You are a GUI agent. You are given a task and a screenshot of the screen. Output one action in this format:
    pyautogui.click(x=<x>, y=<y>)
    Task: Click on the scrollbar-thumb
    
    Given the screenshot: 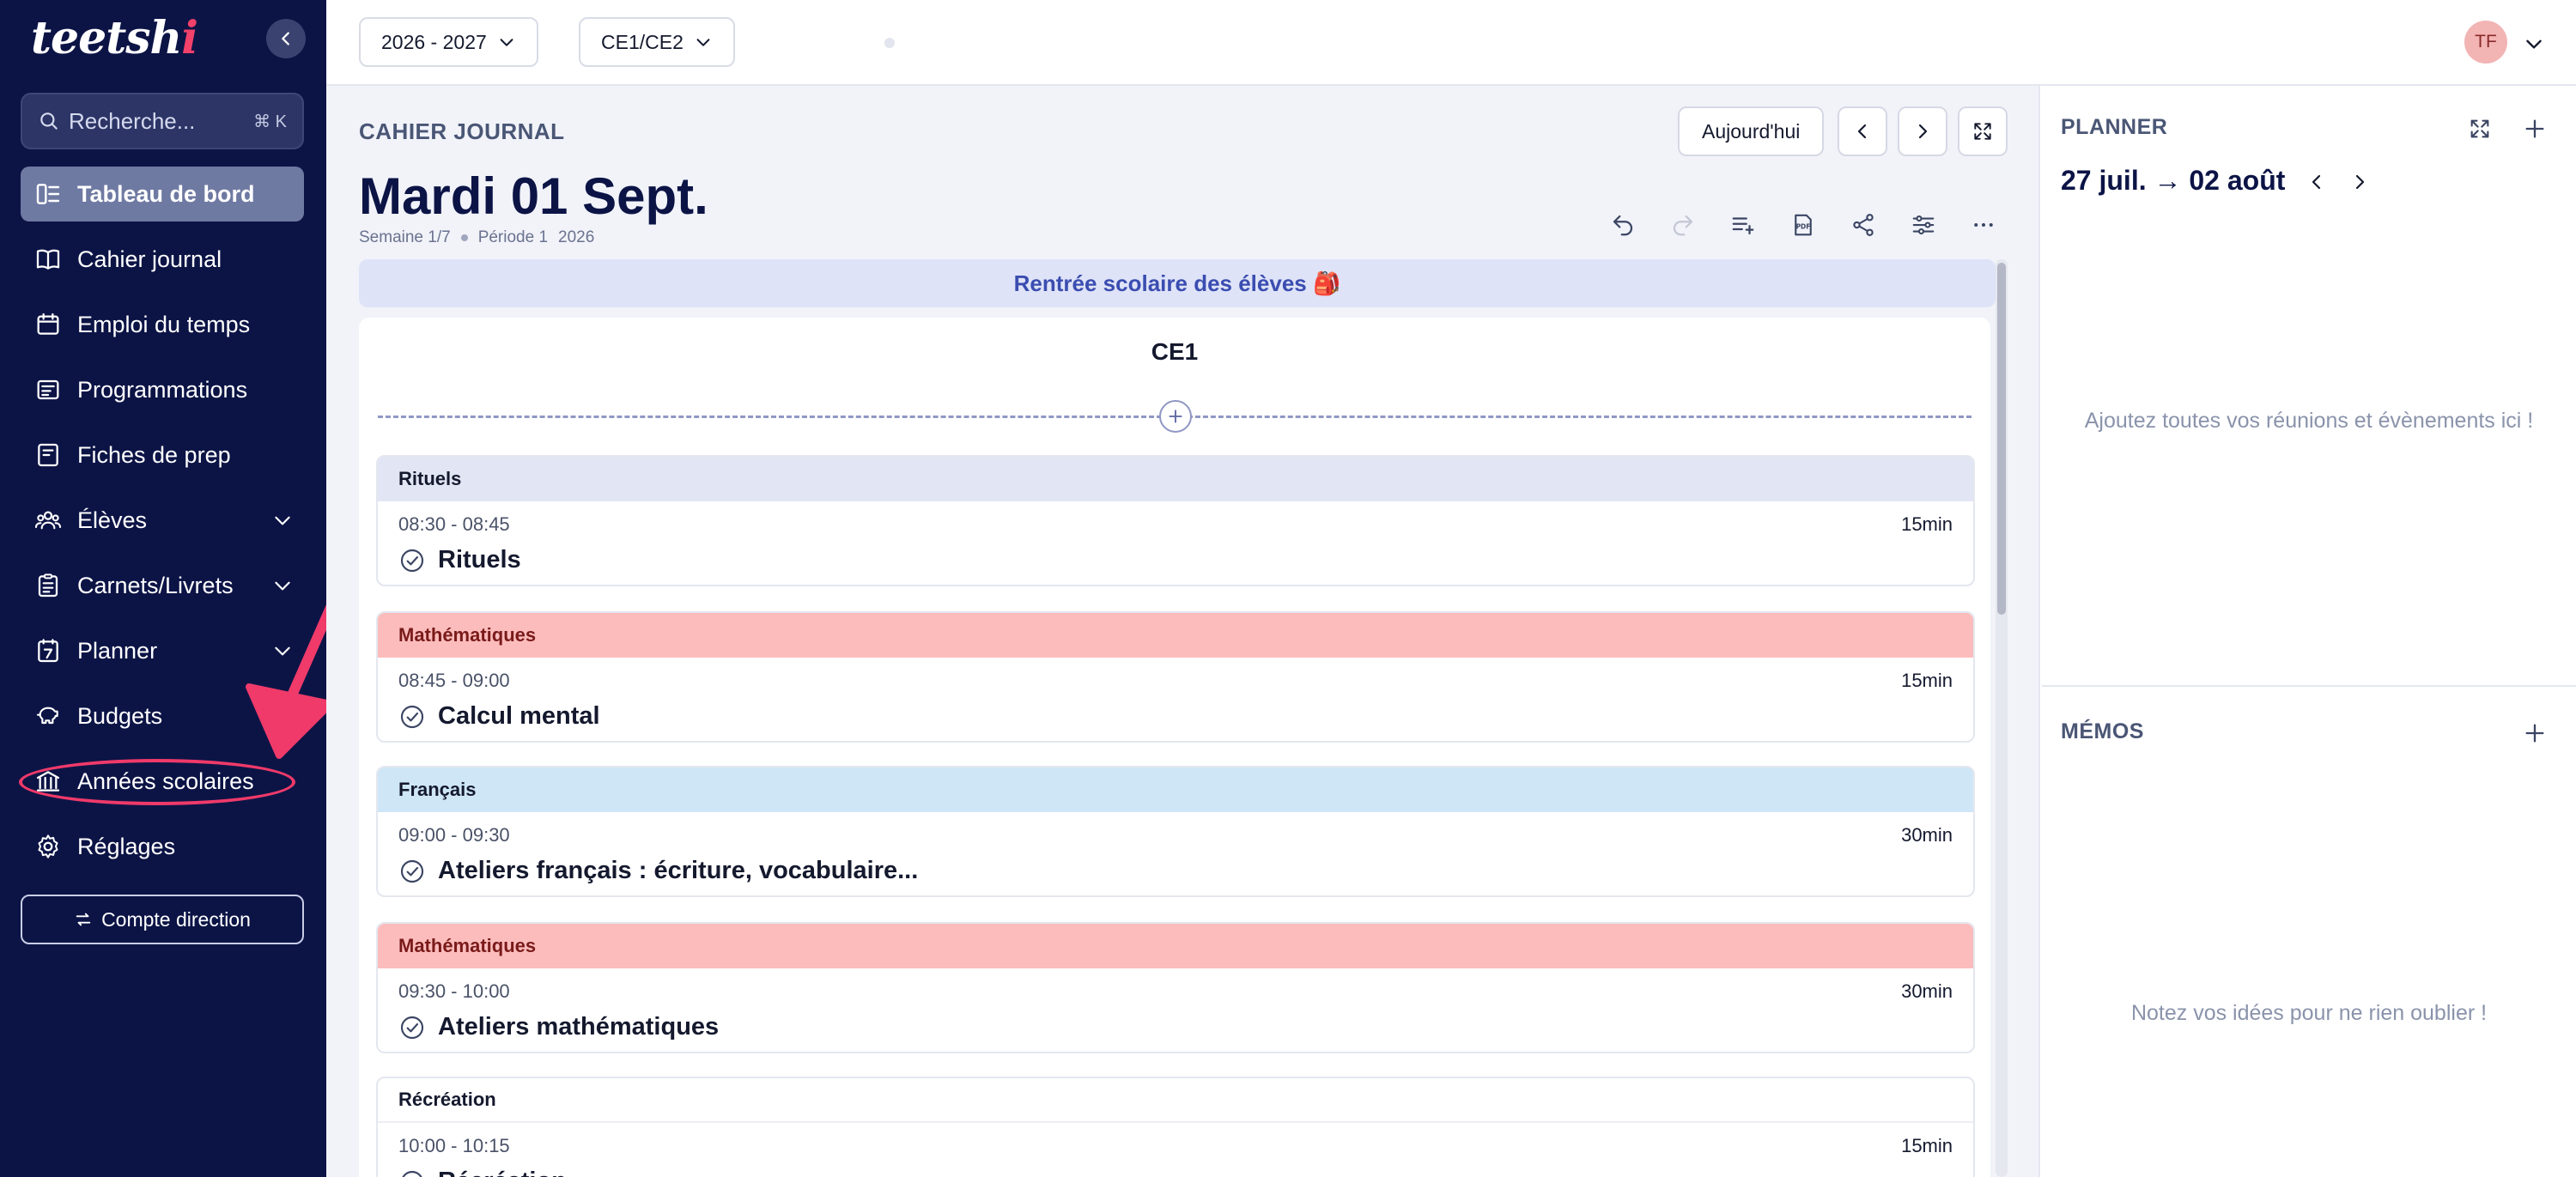 What is the action you would take?
    pyautogui.click(x=2002, y=439)
    